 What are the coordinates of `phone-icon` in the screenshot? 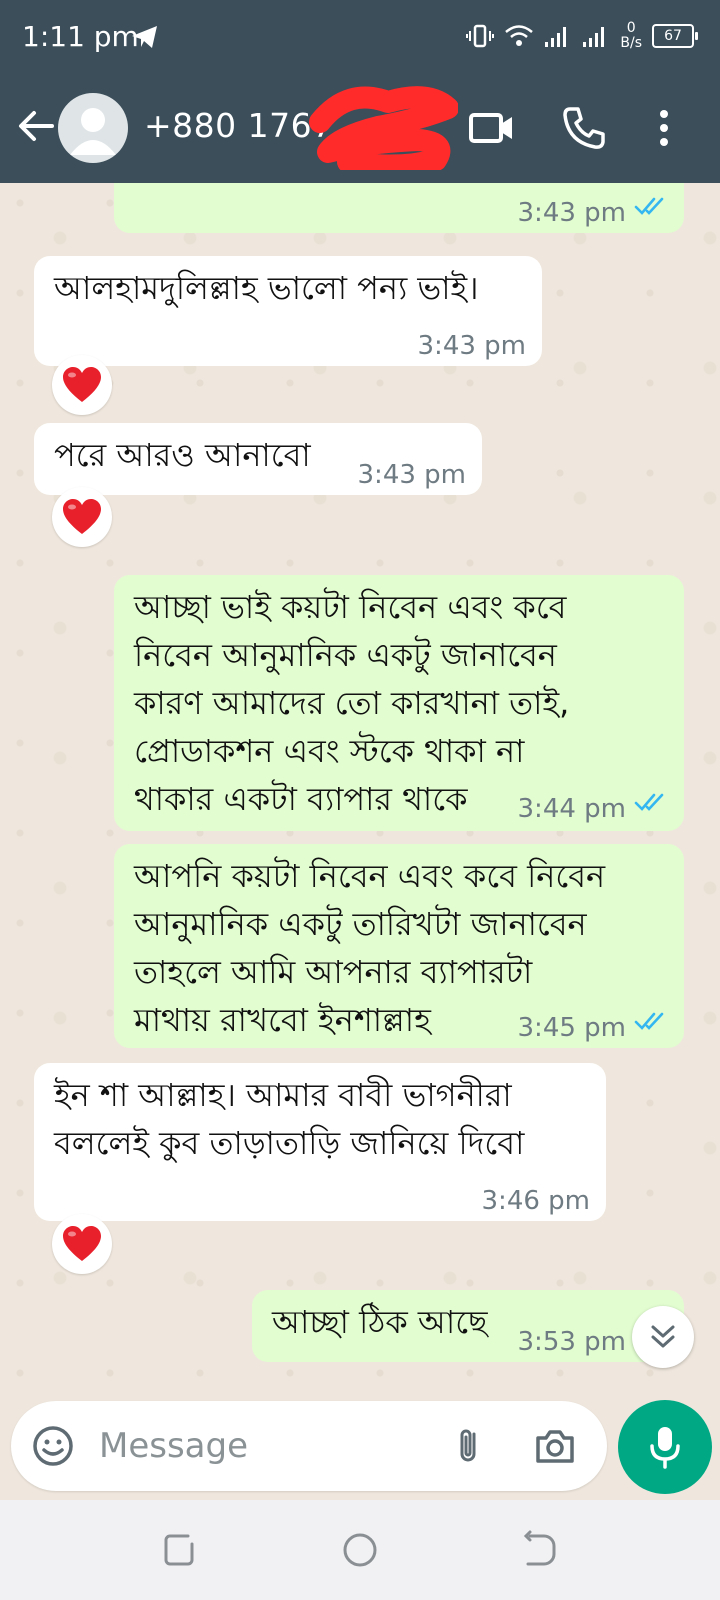 It's located at (584, 128).